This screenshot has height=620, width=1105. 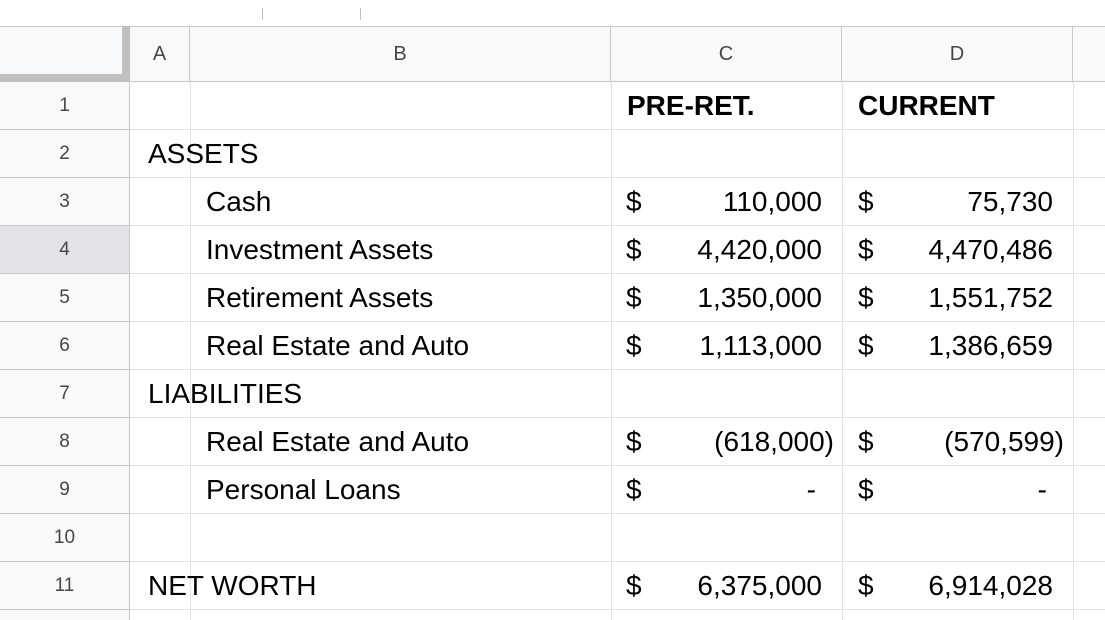 I want to click on cell-c8-value: (618,000), so click(x=774, y=442).